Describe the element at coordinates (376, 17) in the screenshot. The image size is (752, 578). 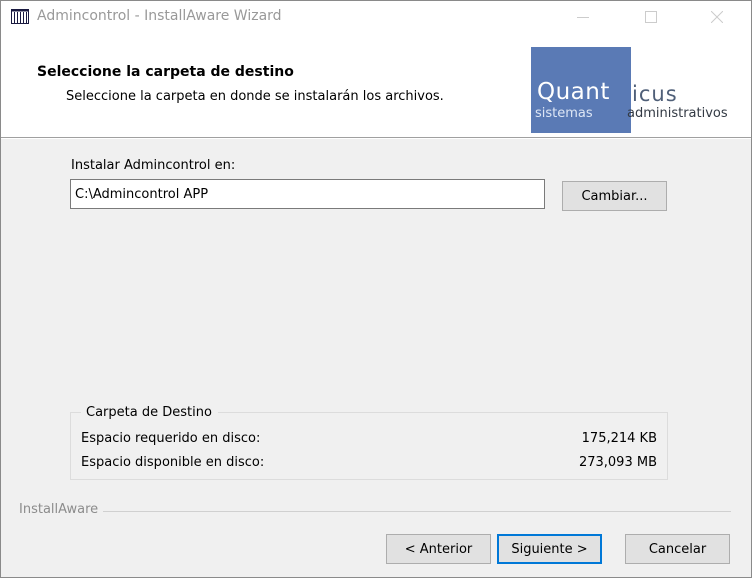
I see `title-bar: Admincontrol - InstallAware Wizard` at that location.